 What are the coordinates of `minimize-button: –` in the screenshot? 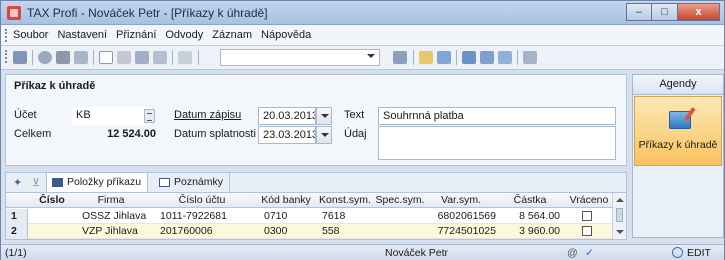 It's located at (639, 12).